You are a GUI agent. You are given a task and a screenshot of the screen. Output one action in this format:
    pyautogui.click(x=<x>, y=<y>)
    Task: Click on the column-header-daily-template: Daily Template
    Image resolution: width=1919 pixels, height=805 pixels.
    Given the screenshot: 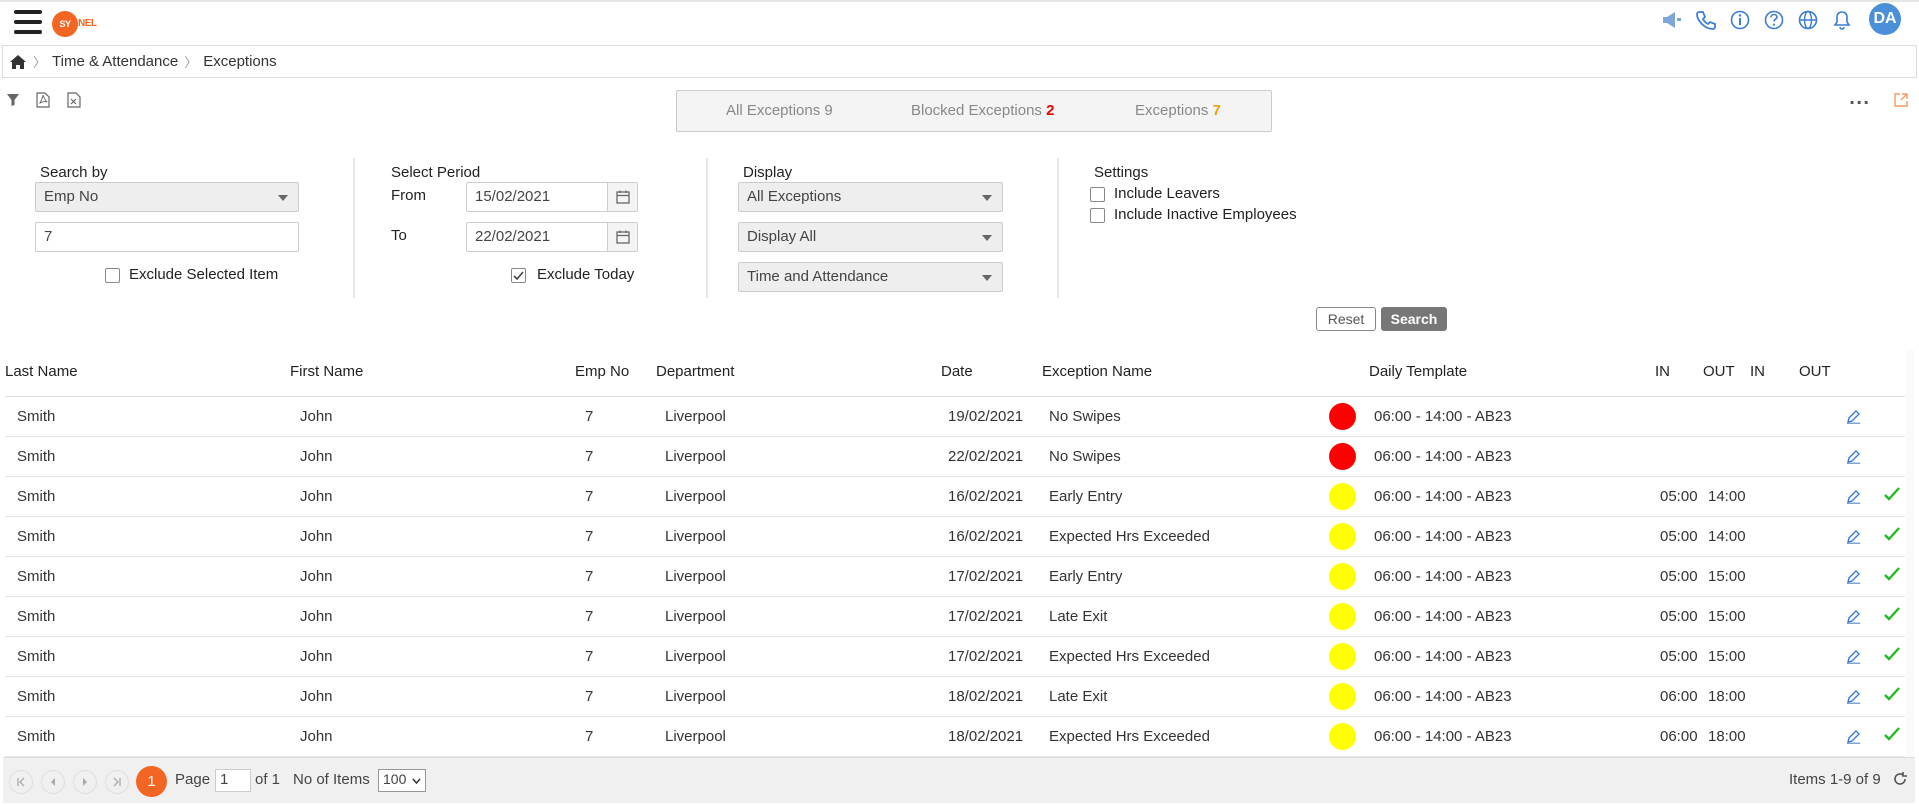 What is the action you would take?
    pyautogui.click(x=1418, y=371)
    